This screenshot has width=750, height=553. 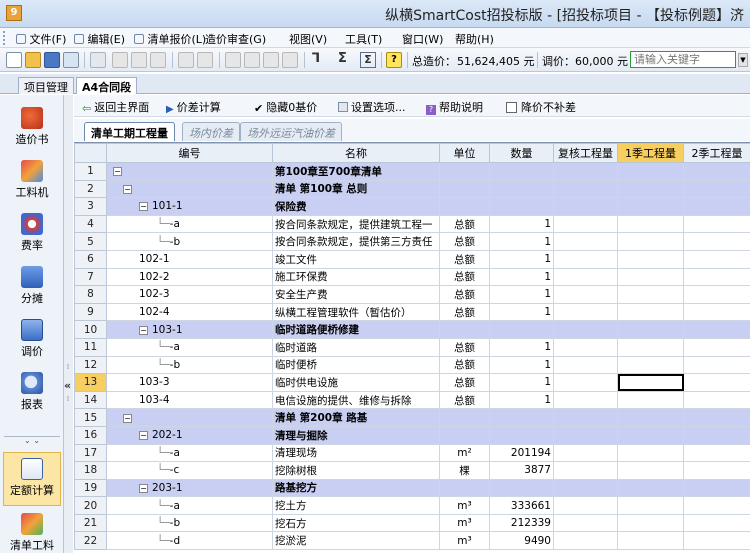 I want to click on table-row: 4 └─-a 按合同条款规定，提供建筑工程一 总额 1, so click(x=412, y=224).